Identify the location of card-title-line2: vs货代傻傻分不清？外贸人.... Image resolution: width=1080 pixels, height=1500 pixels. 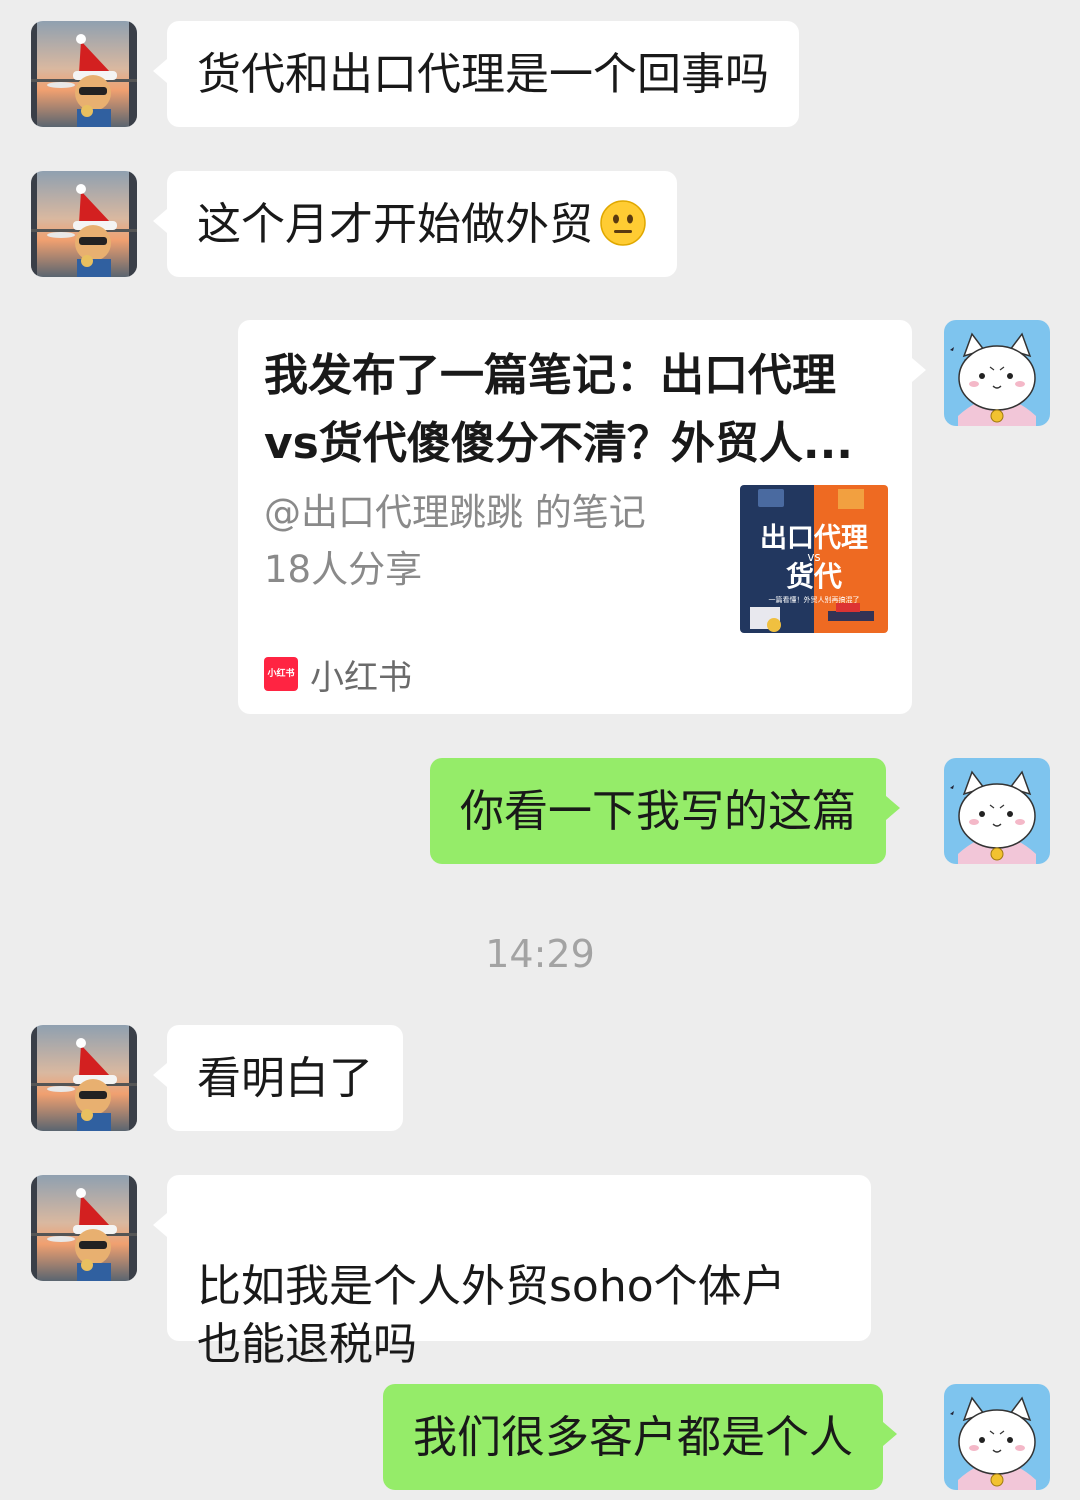
(559, 443).